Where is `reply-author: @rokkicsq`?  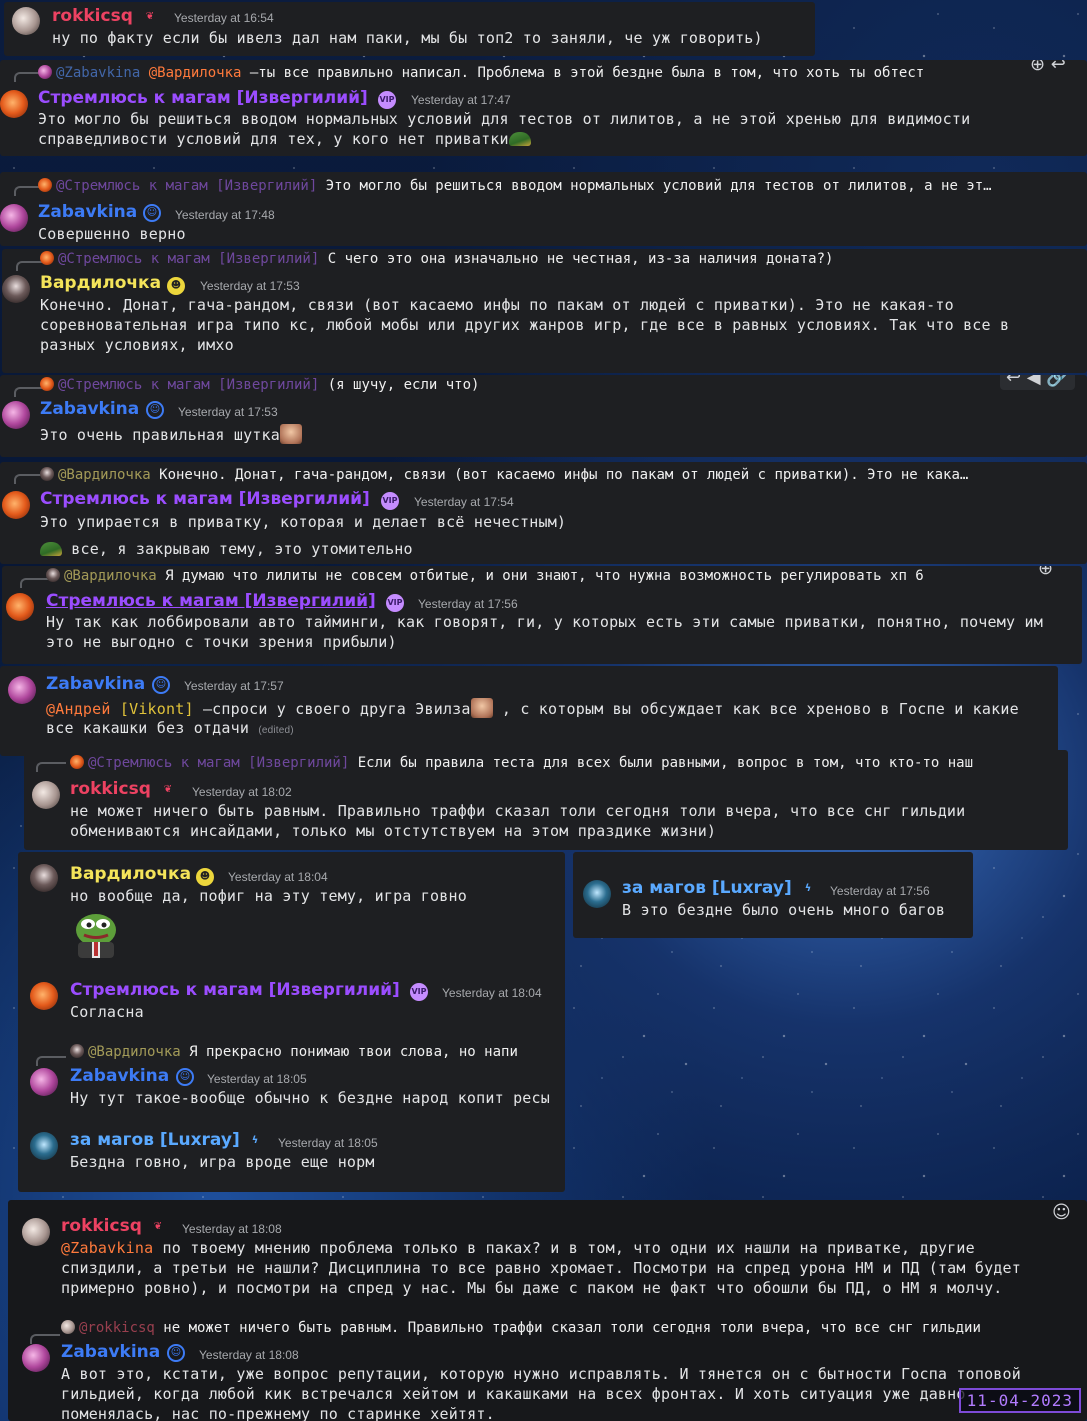 reply-author: @rokkicsq is located at coordinates (117, 1328).